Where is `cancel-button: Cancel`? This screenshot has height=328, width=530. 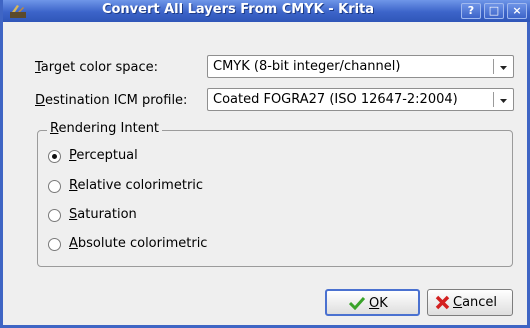
cancel-button: Cancel is located at coordinates (470, 302).